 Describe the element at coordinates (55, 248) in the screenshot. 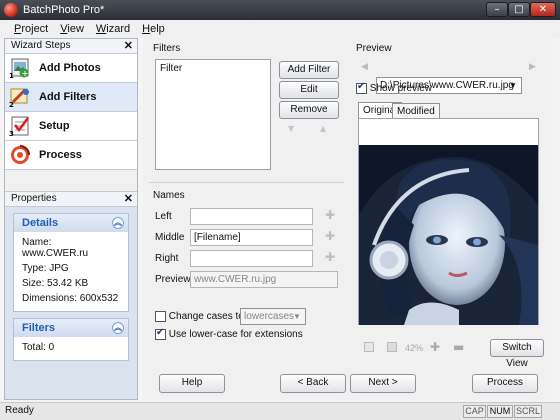

I see `detail-name: Name: www.CWER.ru` at that location.